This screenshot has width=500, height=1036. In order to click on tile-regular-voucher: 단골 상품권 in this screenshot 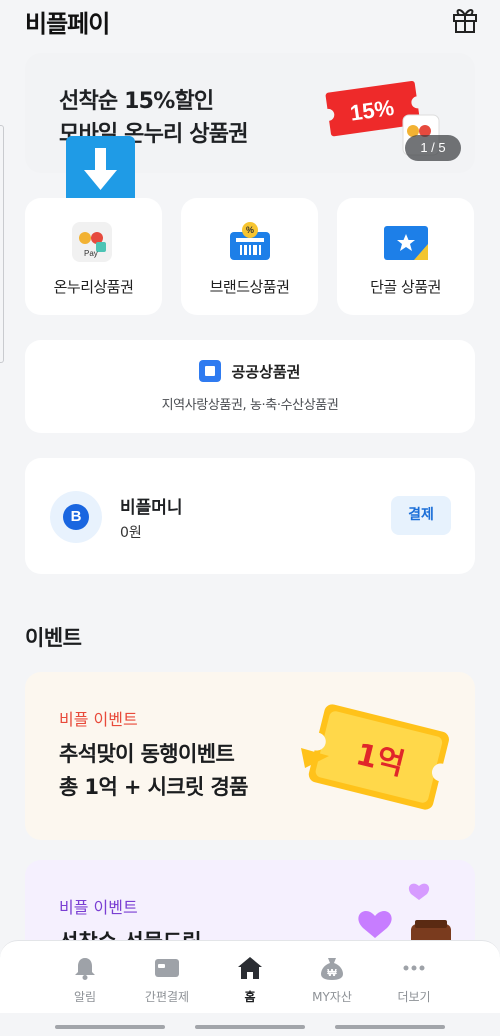, I will do `click(405, 256)`.